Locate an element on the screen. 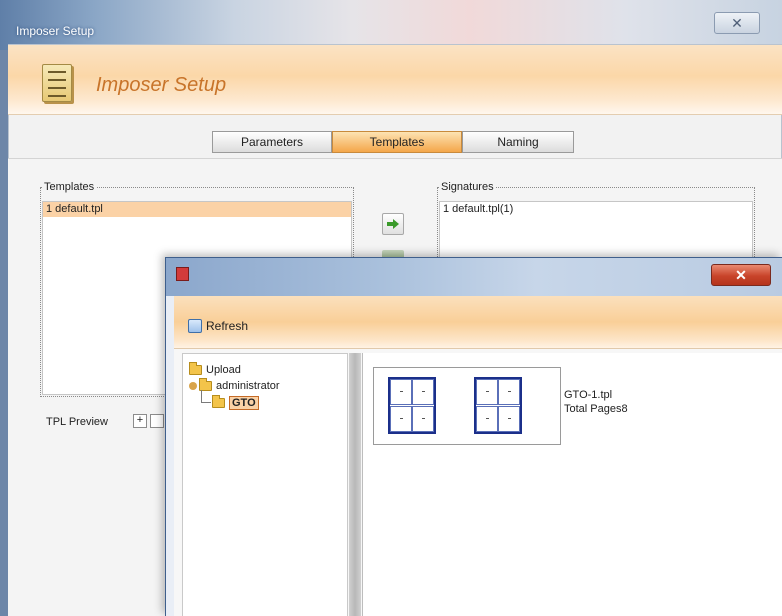 The height and width of the screenshot is (616, 782). tree-node-label: GTO is located at coordinates (244, 402).